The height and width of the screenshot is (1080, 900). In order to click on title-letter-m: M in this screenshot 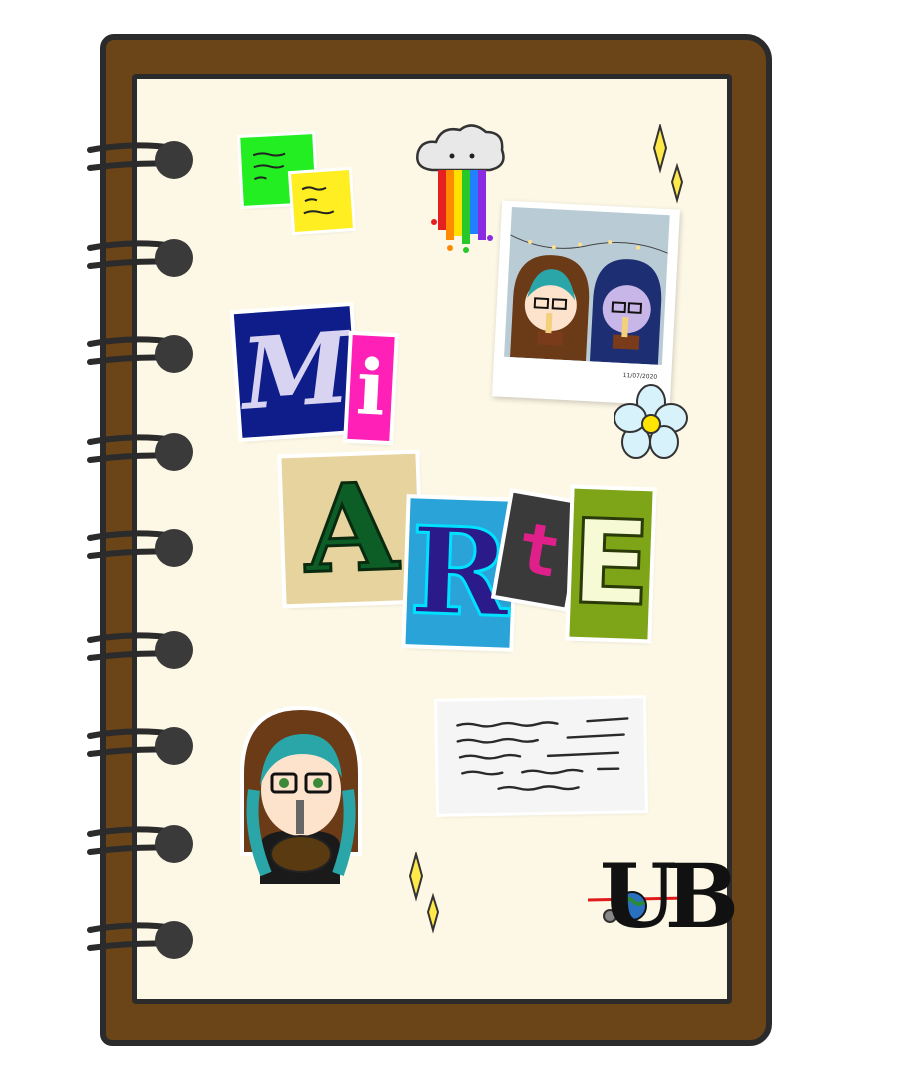, I will do `click(296, 372)`.